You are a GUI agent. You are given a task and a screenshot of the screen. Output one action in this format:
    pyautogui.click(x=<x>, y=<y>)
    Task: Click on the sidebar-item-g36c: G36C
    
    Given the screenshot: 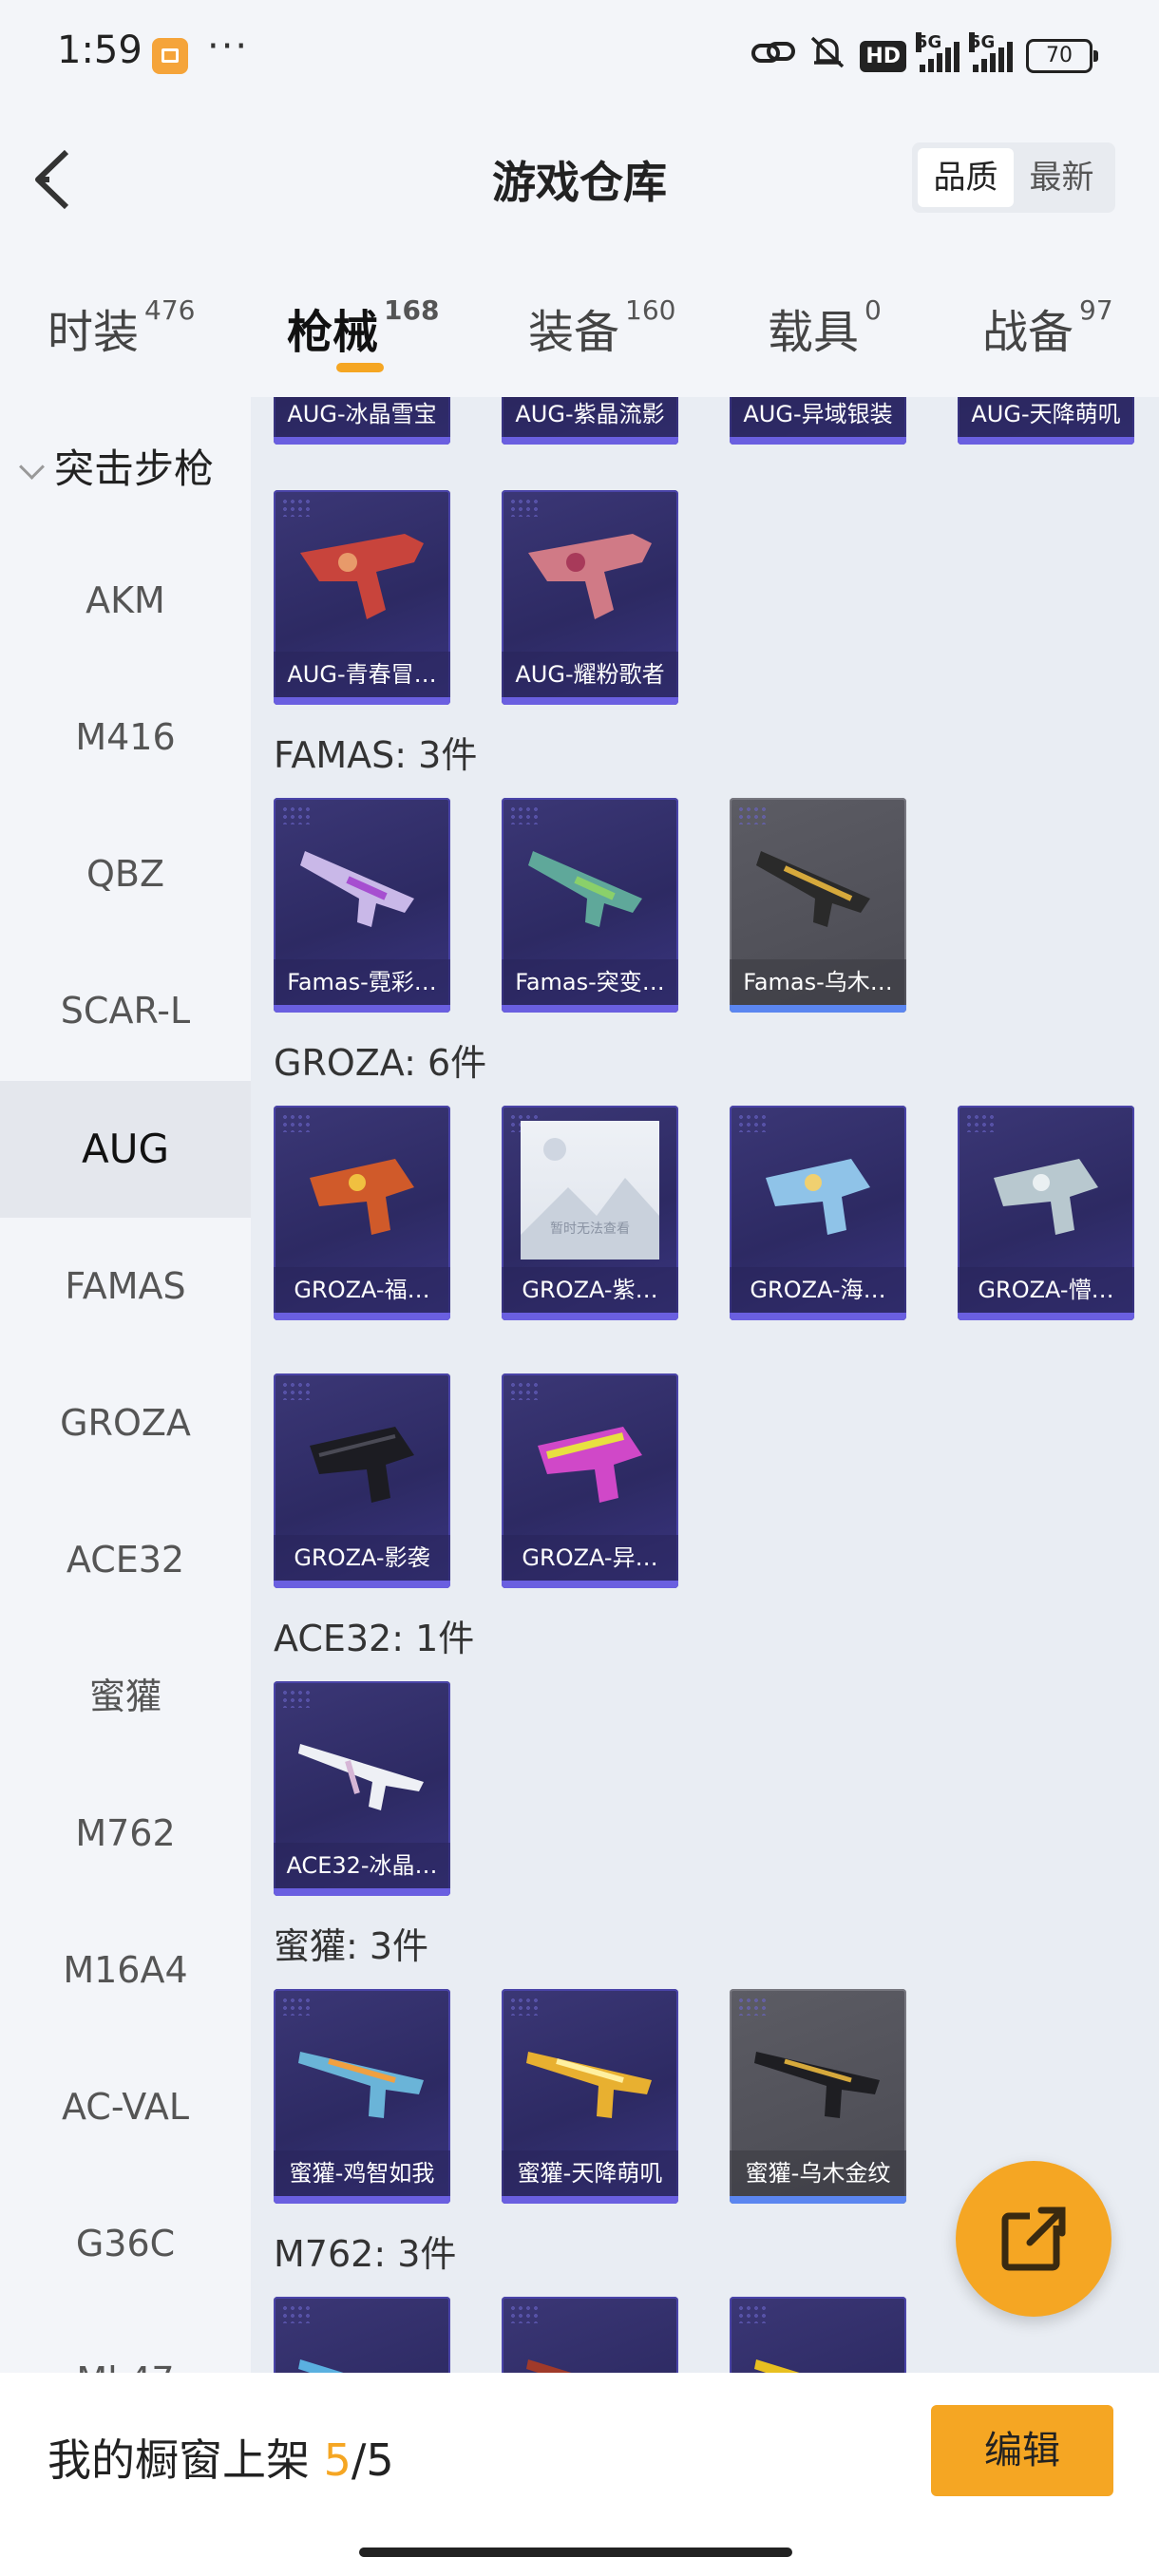 What is the action you would take?
    pyautogui.click(x=125, y=2243)
    